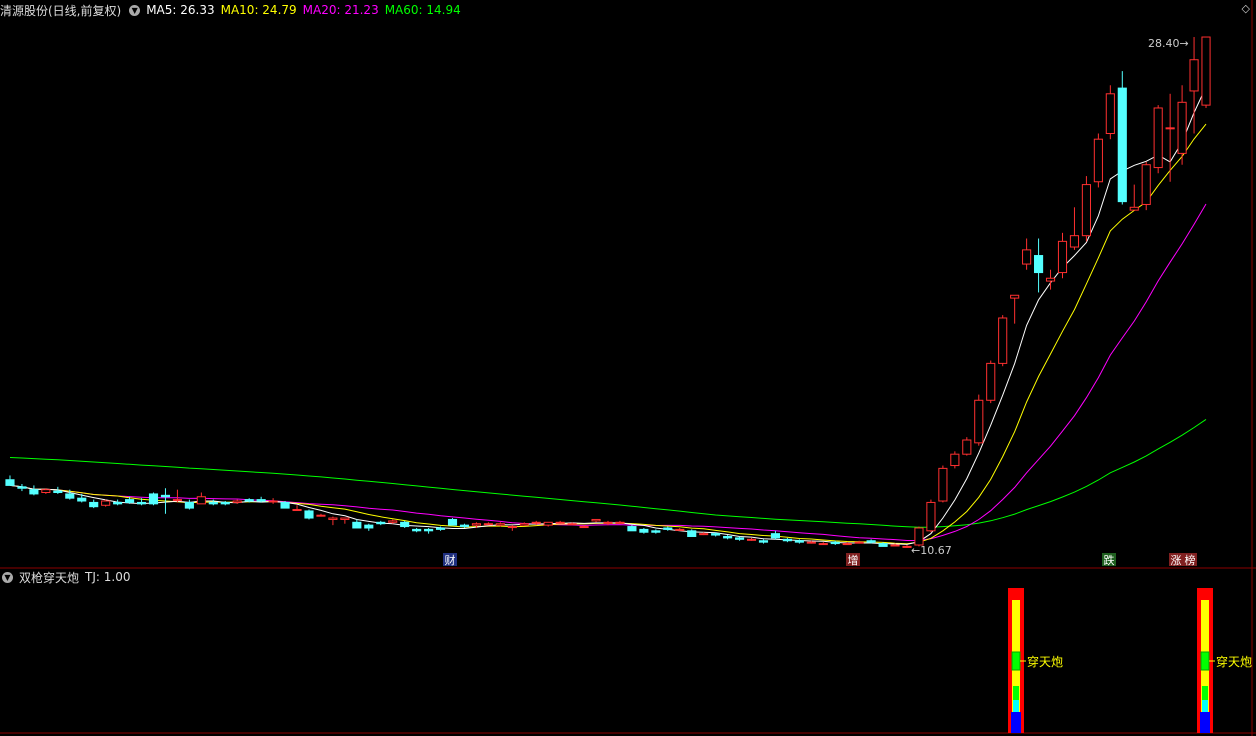 Image resolution: width=1256 pixels, height=736 pixels. Describe the element at coordinates (135, 10) in the screenshot. I see `chevron-down-icon: ▼` at that location.